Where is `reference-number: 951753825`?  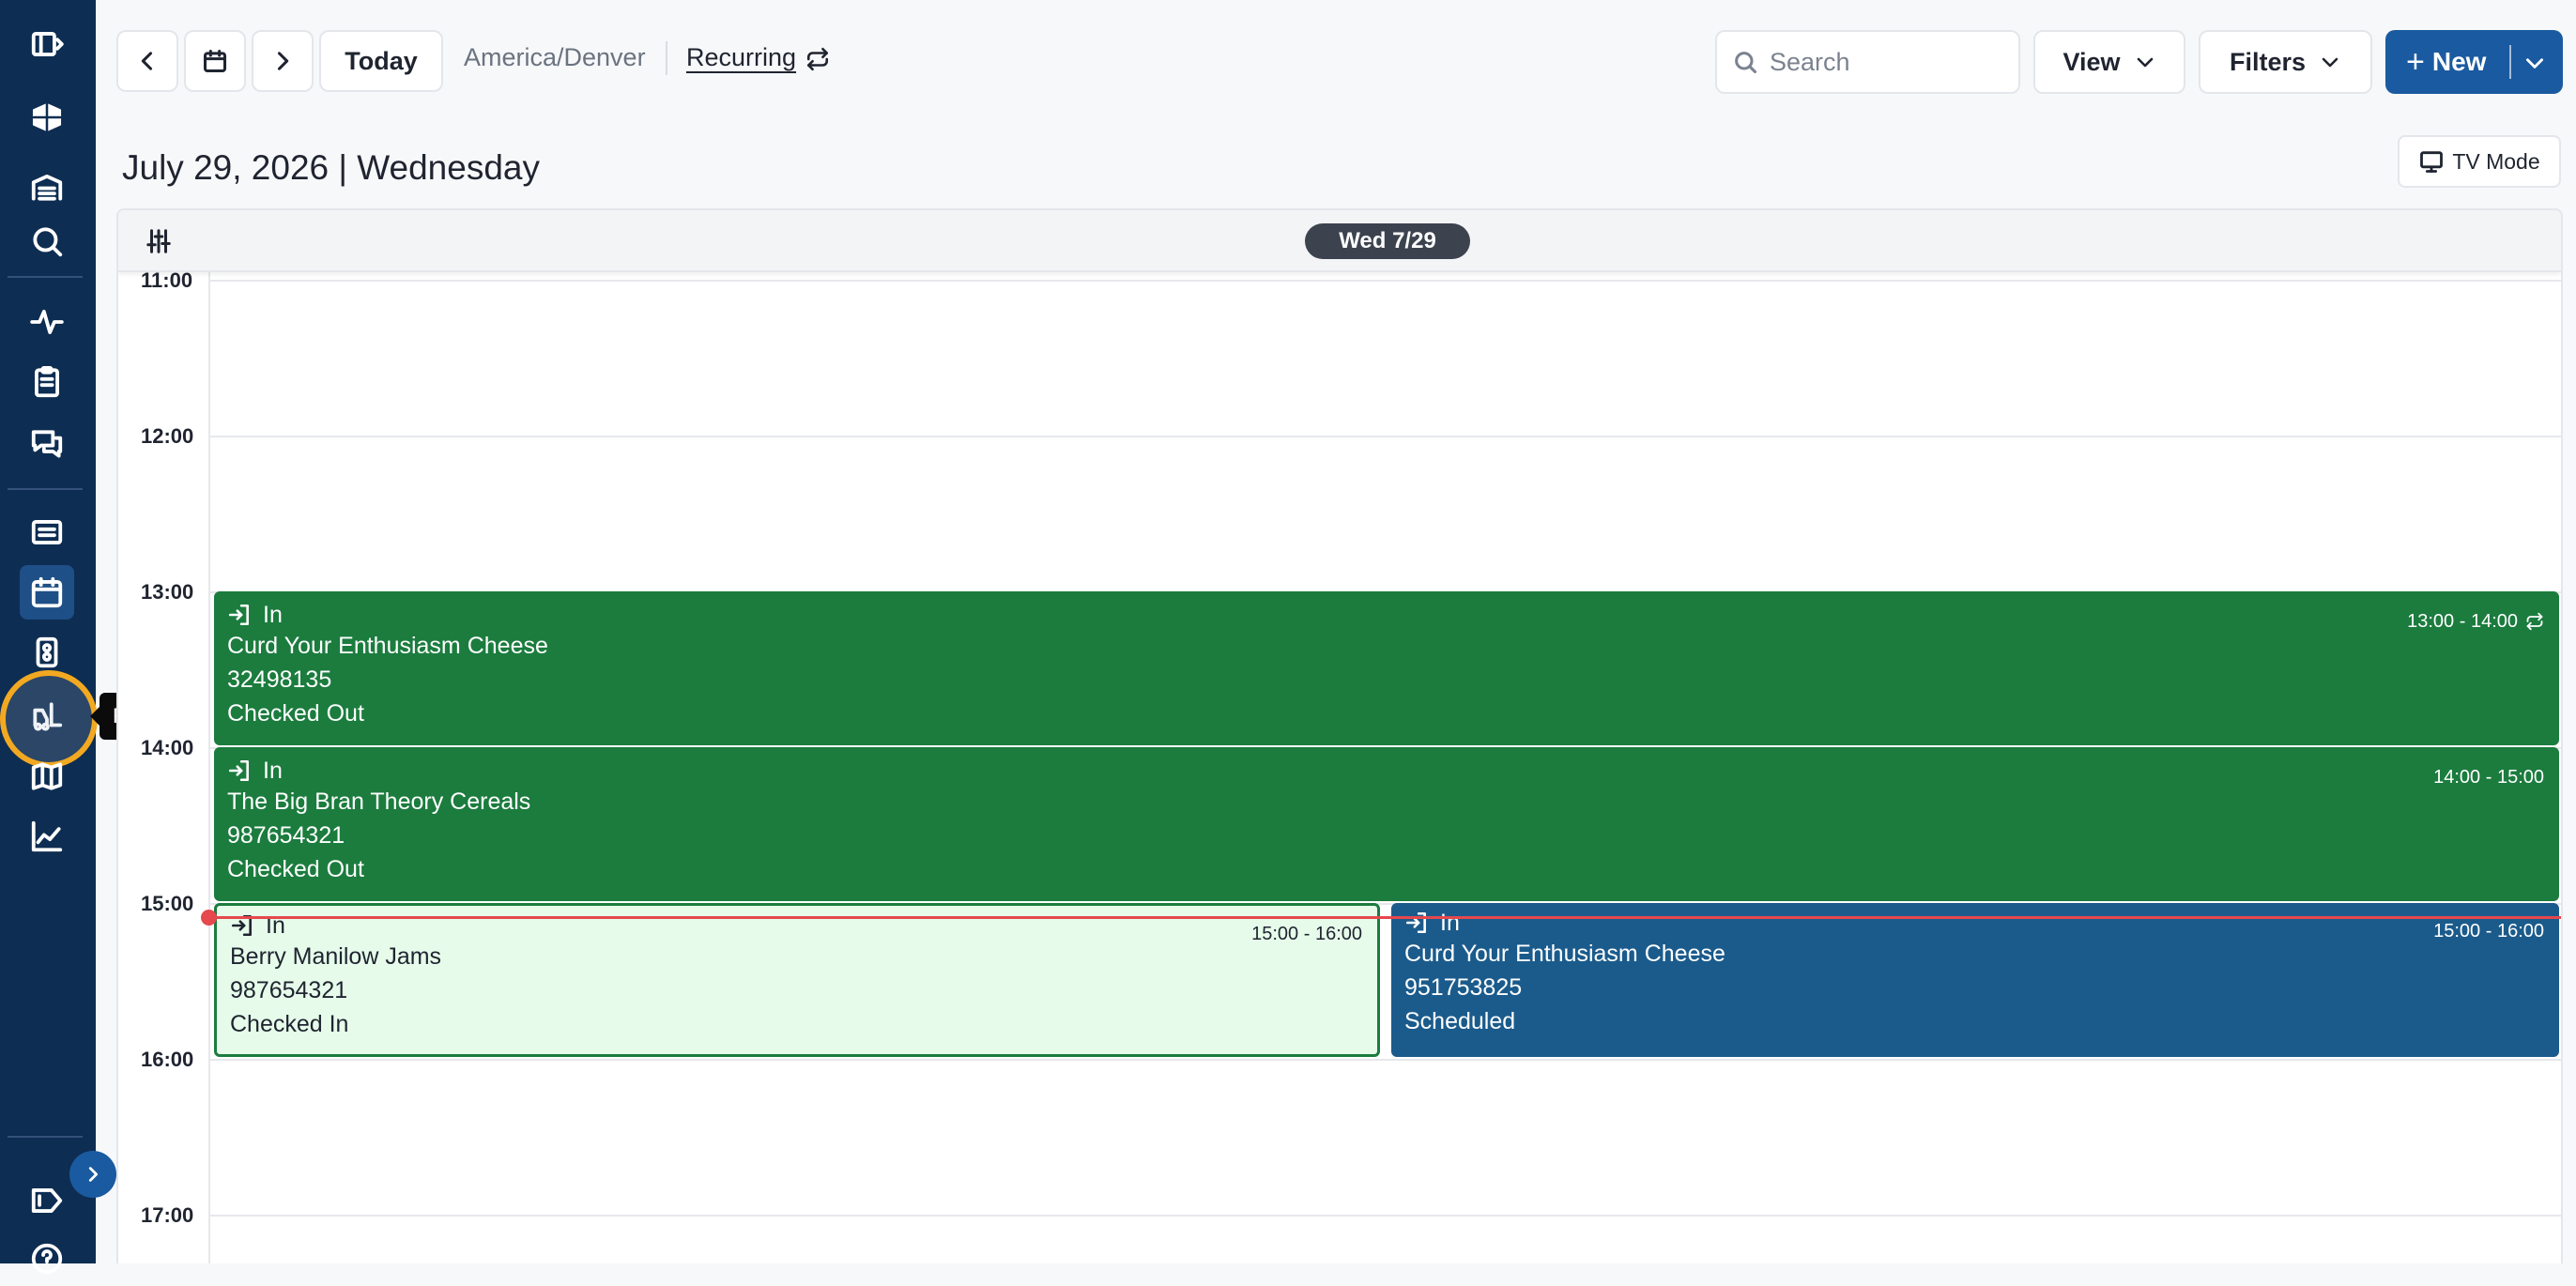 reference-number: 951753825 is located at coordinates (1464, 987).